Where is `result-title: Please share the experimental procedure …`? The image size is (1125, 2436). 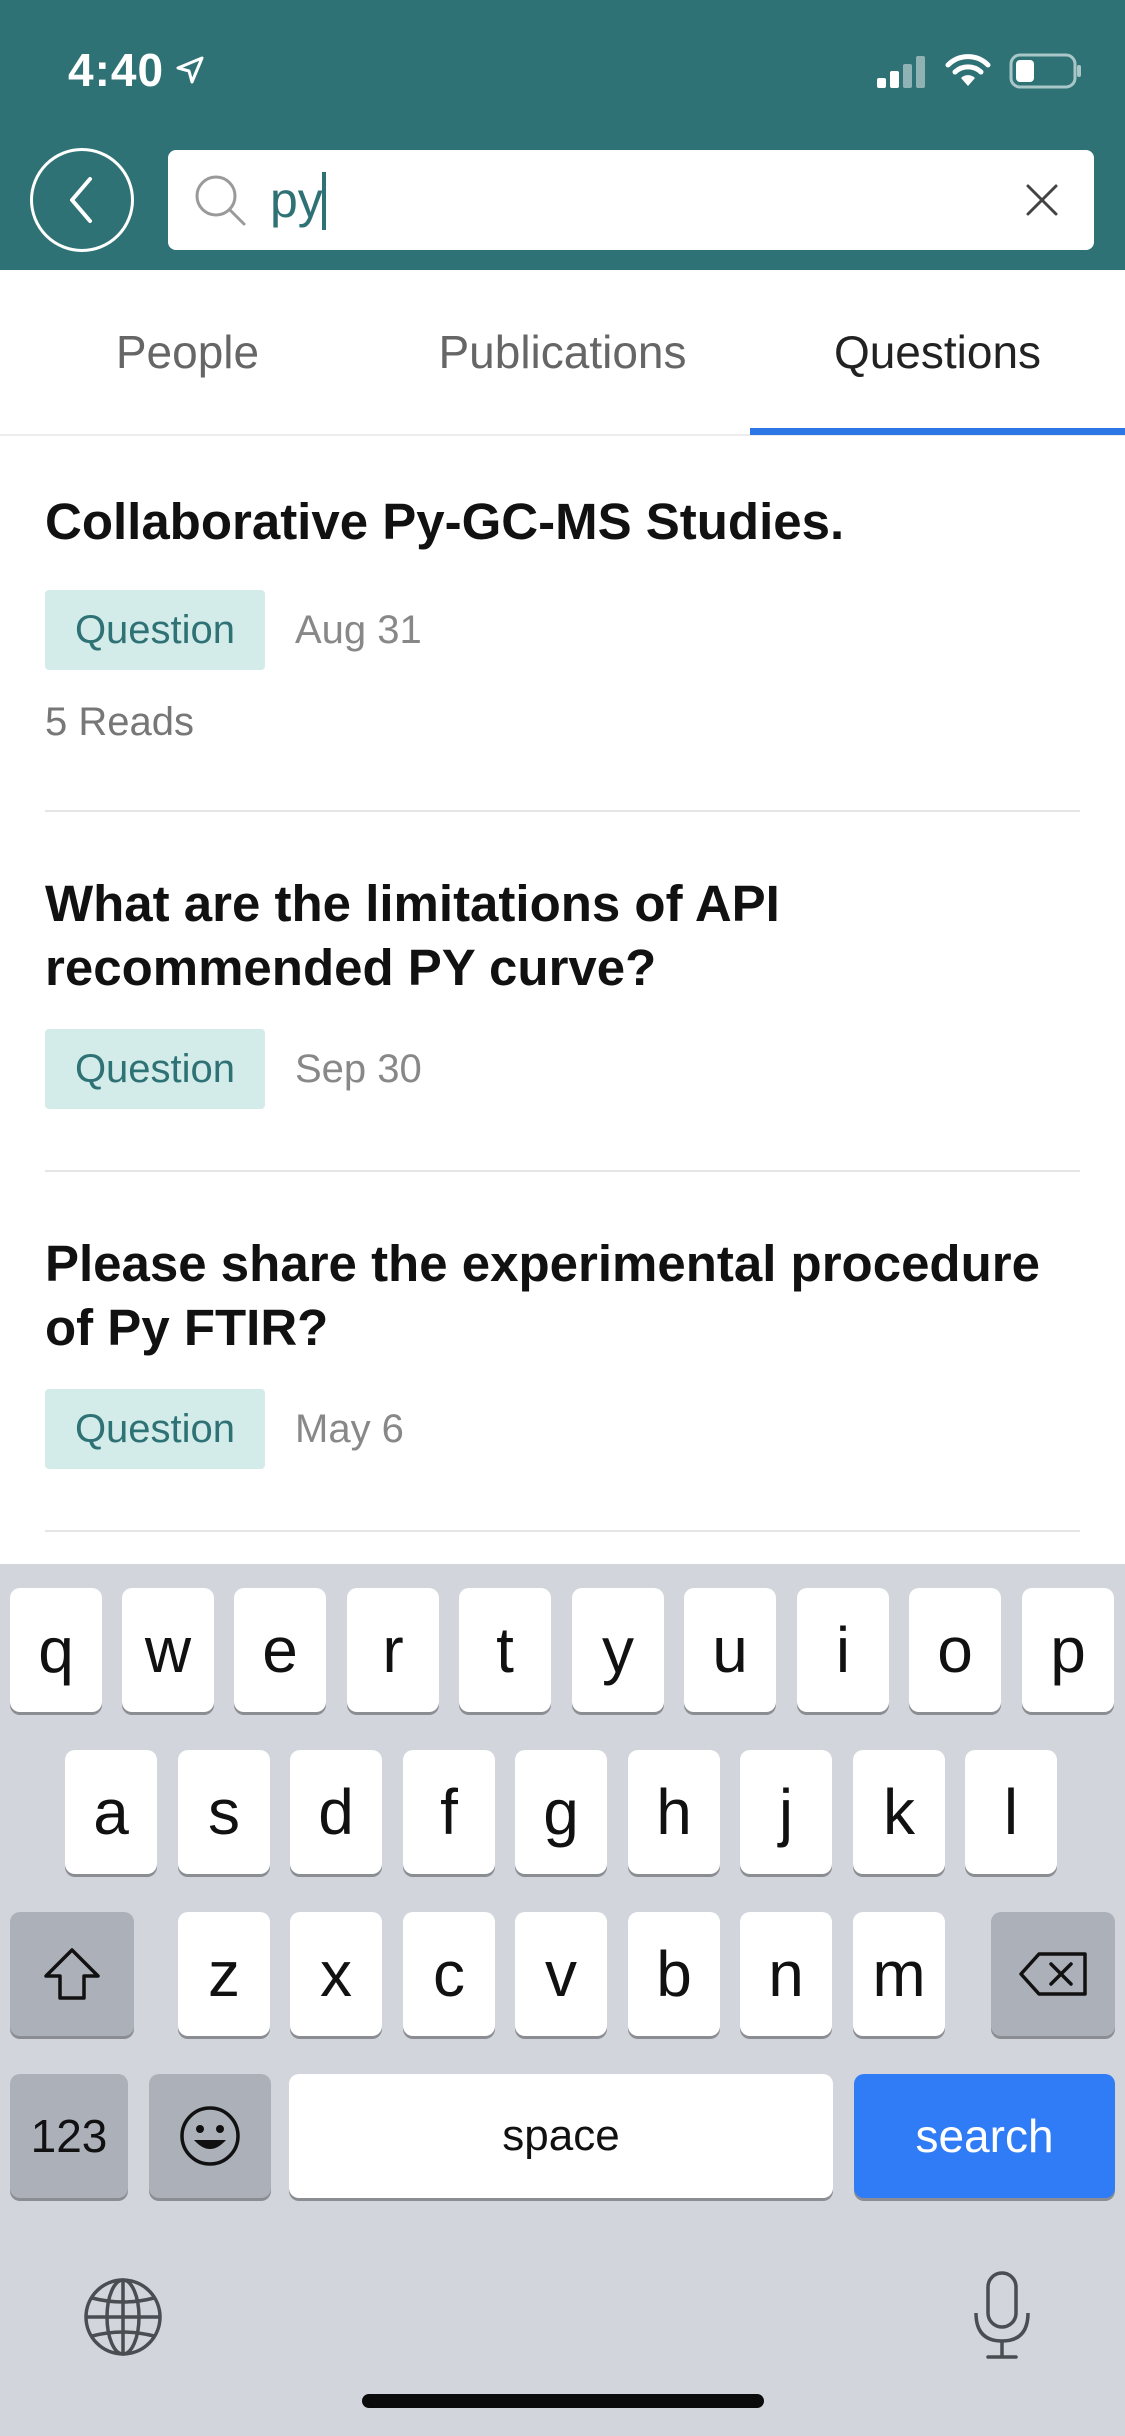
result-title: Please share the experimental procedure … is located at coordinates (562, 1296).